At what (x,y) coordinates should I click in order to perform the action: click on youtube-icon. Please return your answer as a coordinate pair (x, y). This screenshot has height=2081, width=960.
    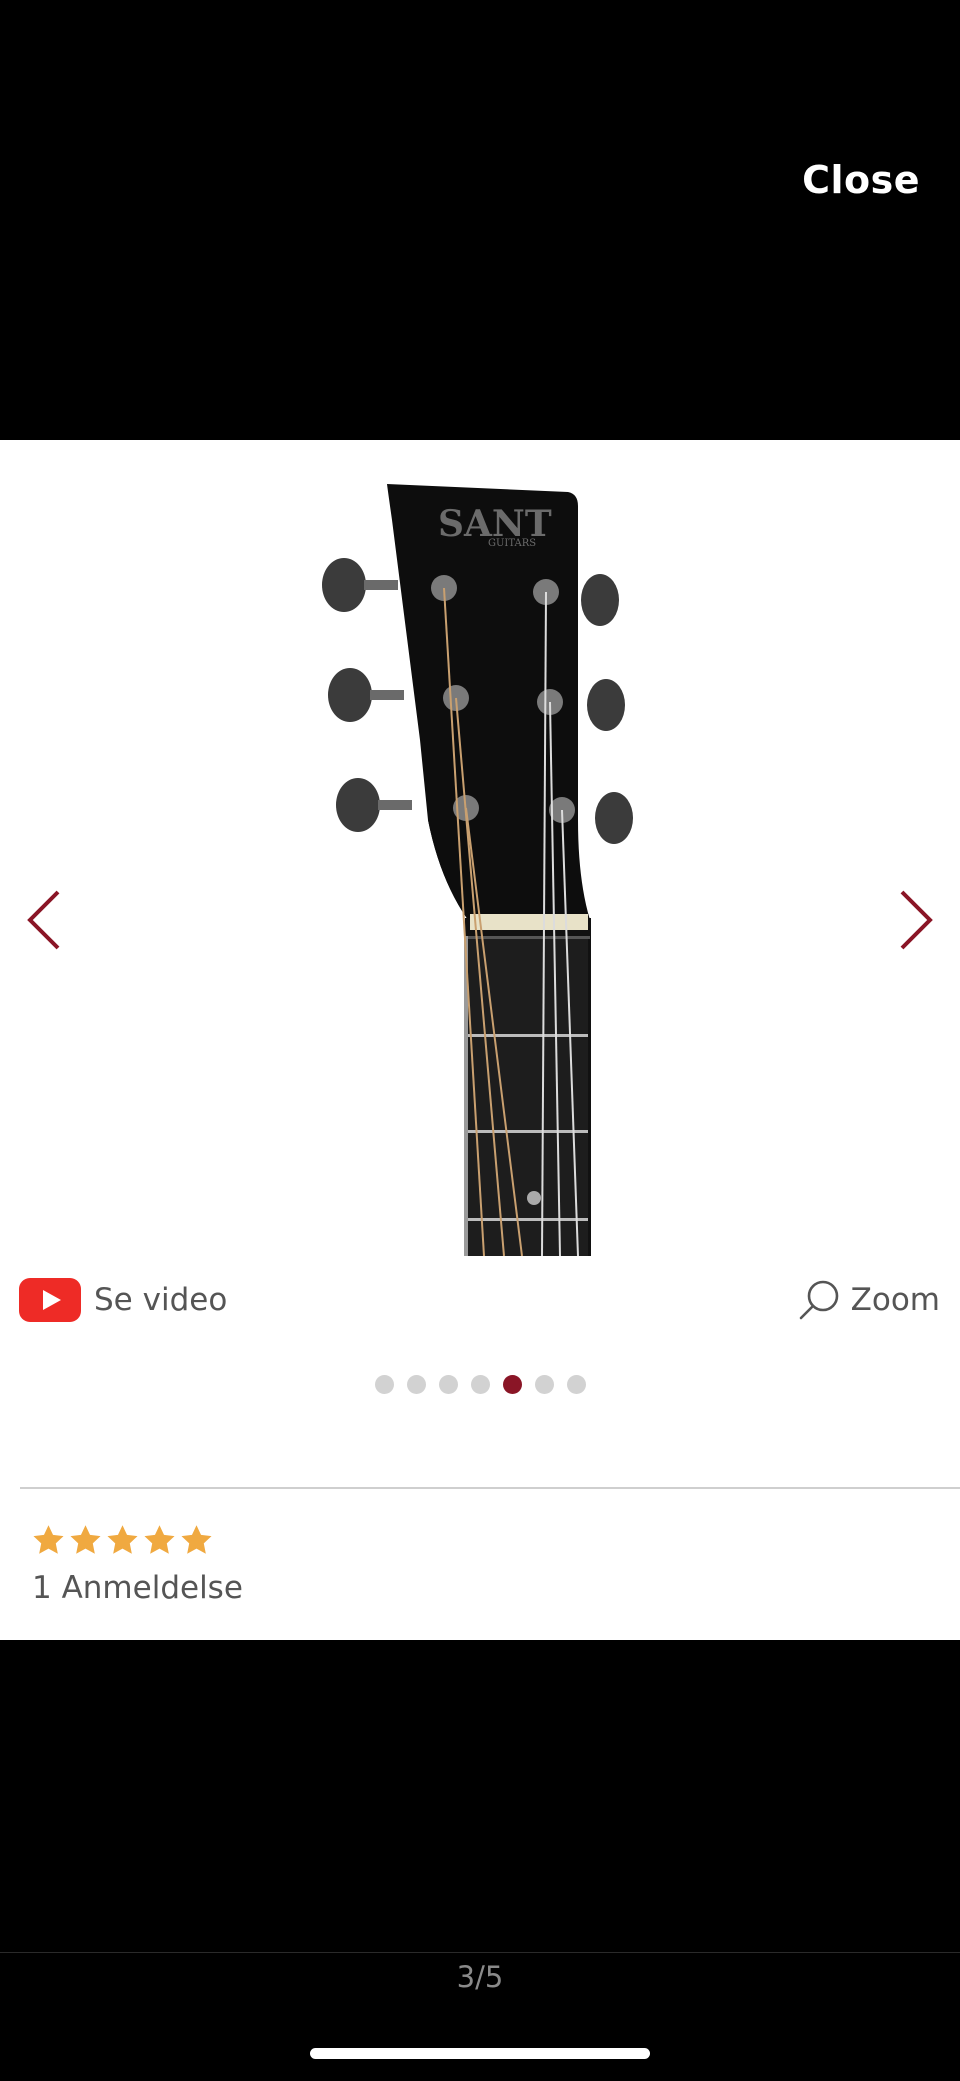
    Looking at the image, I should click on (50, 1300).